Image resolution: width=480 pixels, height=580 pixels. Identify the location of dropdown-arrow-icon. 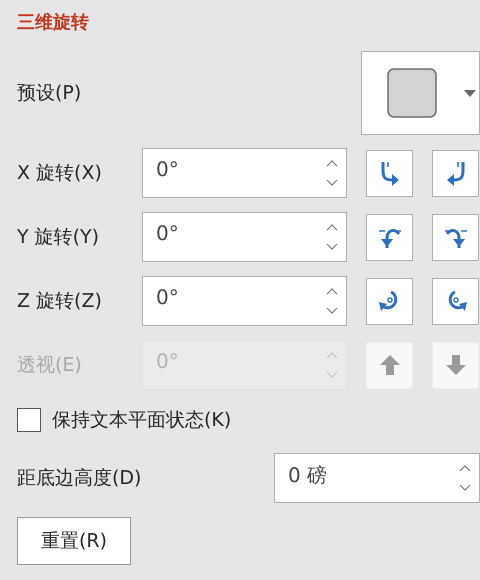
(470, 93).